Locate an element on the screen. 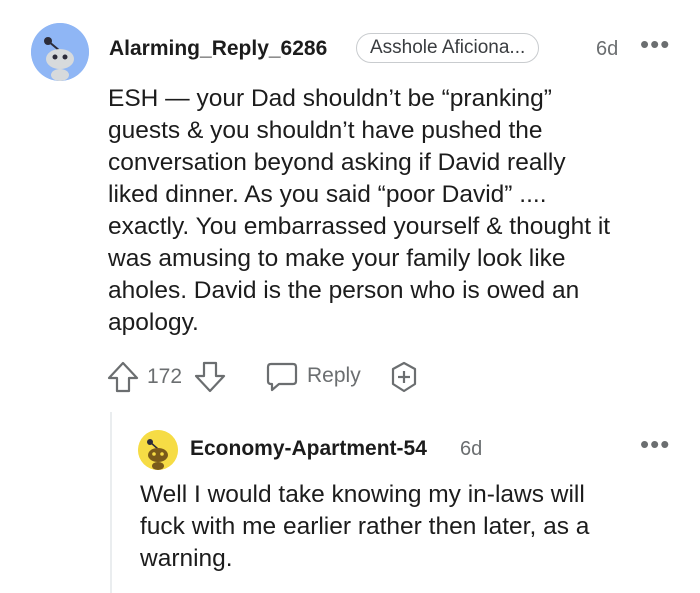 Image resolution: width=700 pixels, height=593 pixels. speech-bubble-icon is located at coordinates (282, 377).